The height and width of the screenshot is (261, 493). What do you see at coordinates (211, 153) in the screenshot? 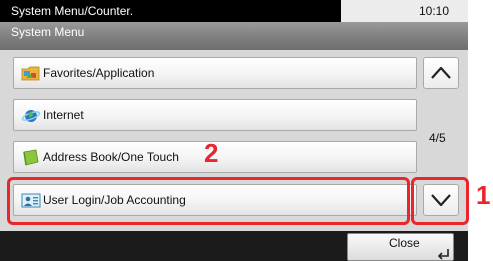
I see `callout-step-2: 2` at bounding box center [211, 153].